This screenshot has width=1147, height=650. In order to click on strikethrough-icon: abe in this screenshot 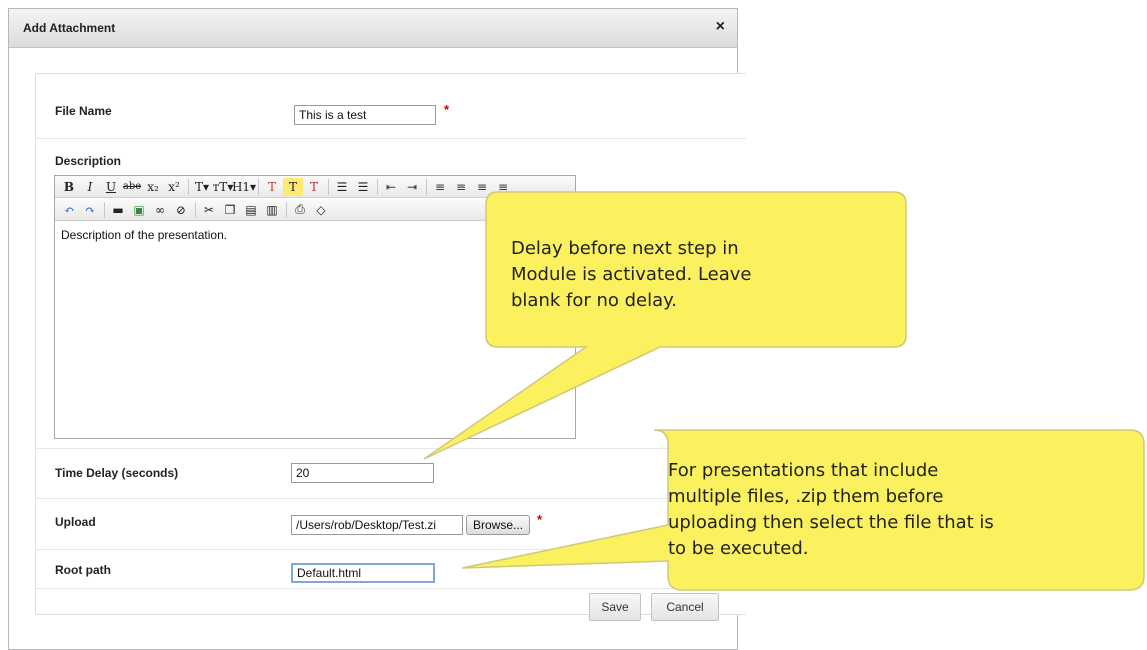, I will do `click(132, 187)`.